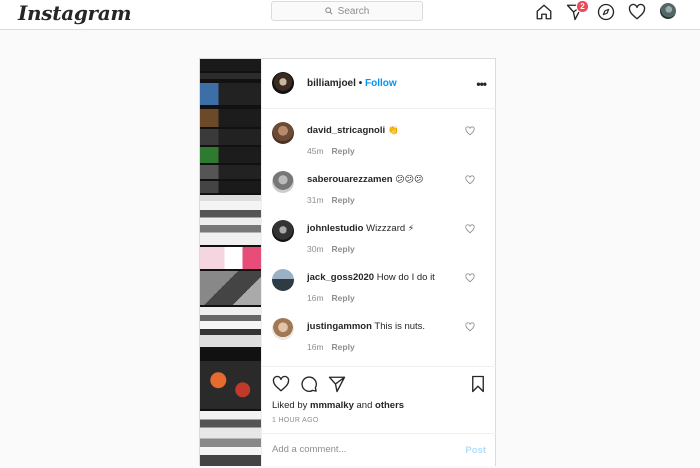 The height and width of the screenshot is (468, 700). What do you see at coordinates (399, 326) in the screenshot?
I see `comment-text: This is nuts.` at bounding box center [399, 326].